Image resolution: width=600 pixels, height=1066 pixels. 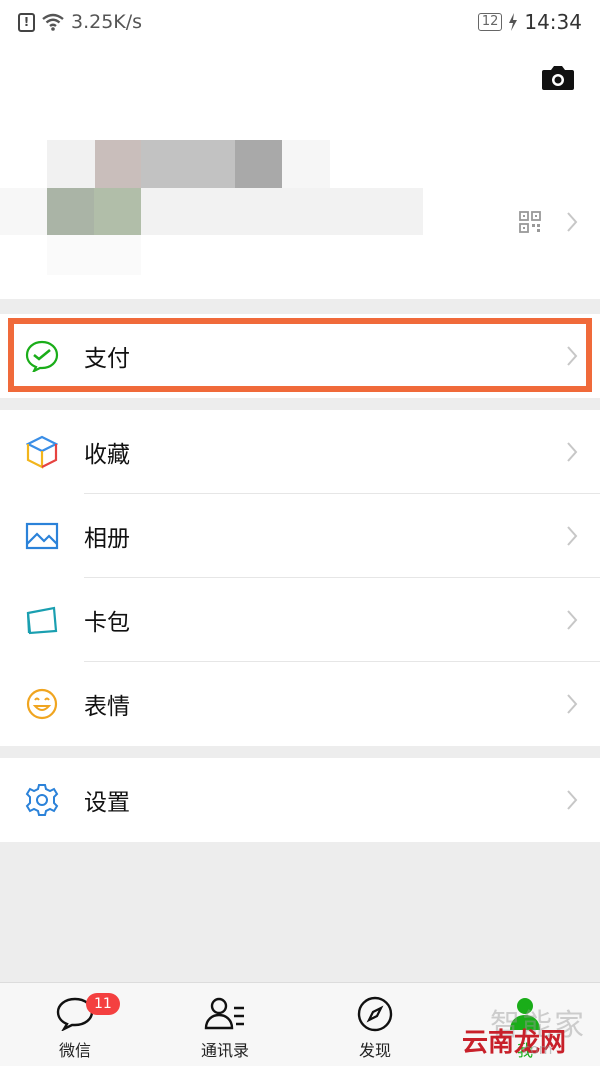 What do you see at coordinates (300, 22) in the screenshot?
I see `status-bar: ! 3.25K/s 12 14:34` at bounding box center [300, 22].